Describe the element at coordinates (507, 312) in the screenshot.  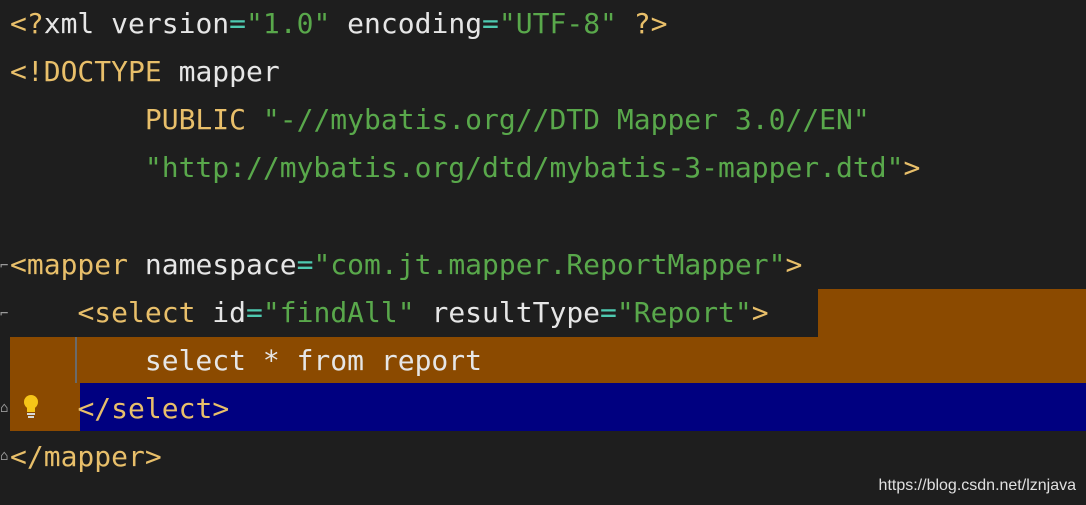
I see `code-token: resultType` at that location.